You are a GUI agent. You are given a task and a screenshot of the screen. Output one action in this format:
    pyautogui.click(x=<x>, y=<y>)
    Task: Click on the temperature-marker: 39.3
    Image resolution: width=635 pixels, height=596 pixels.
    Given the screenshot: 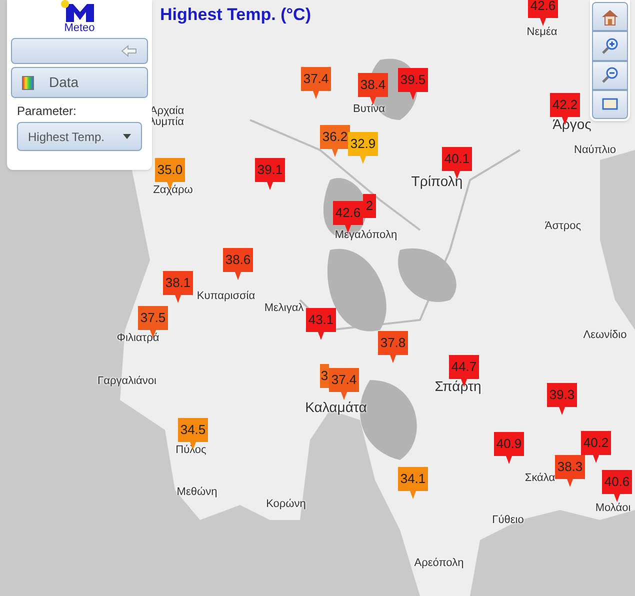 What is the action you would take?
    pyautogui.click(x=562, y=399)
    